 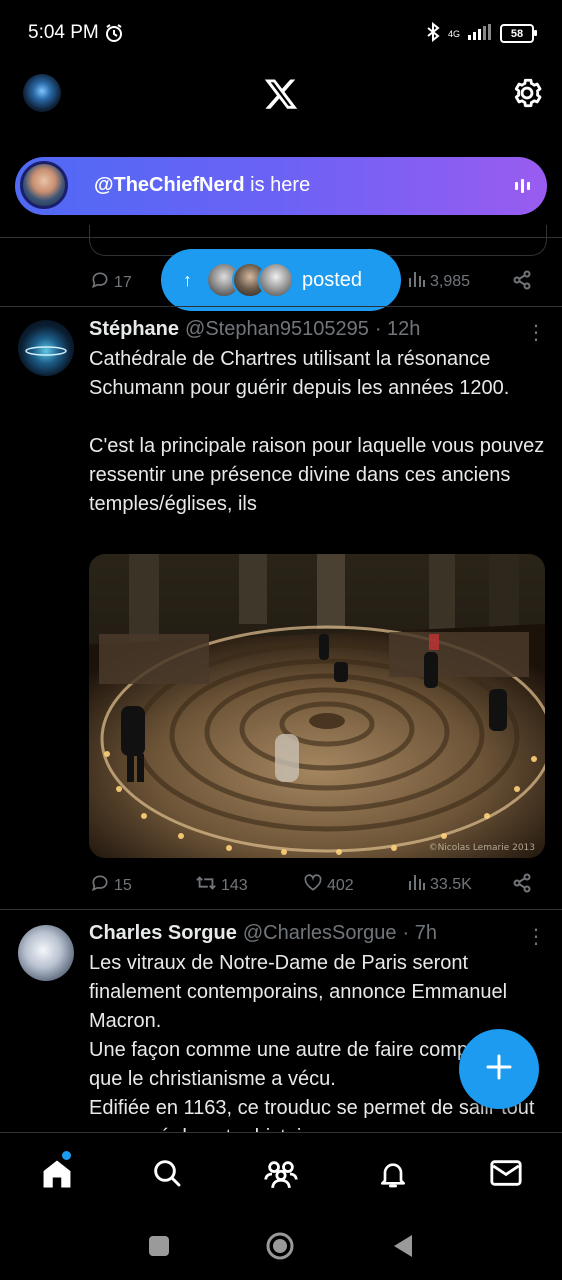 I want to click on avatar-emblem, so click(x=46, y=351).